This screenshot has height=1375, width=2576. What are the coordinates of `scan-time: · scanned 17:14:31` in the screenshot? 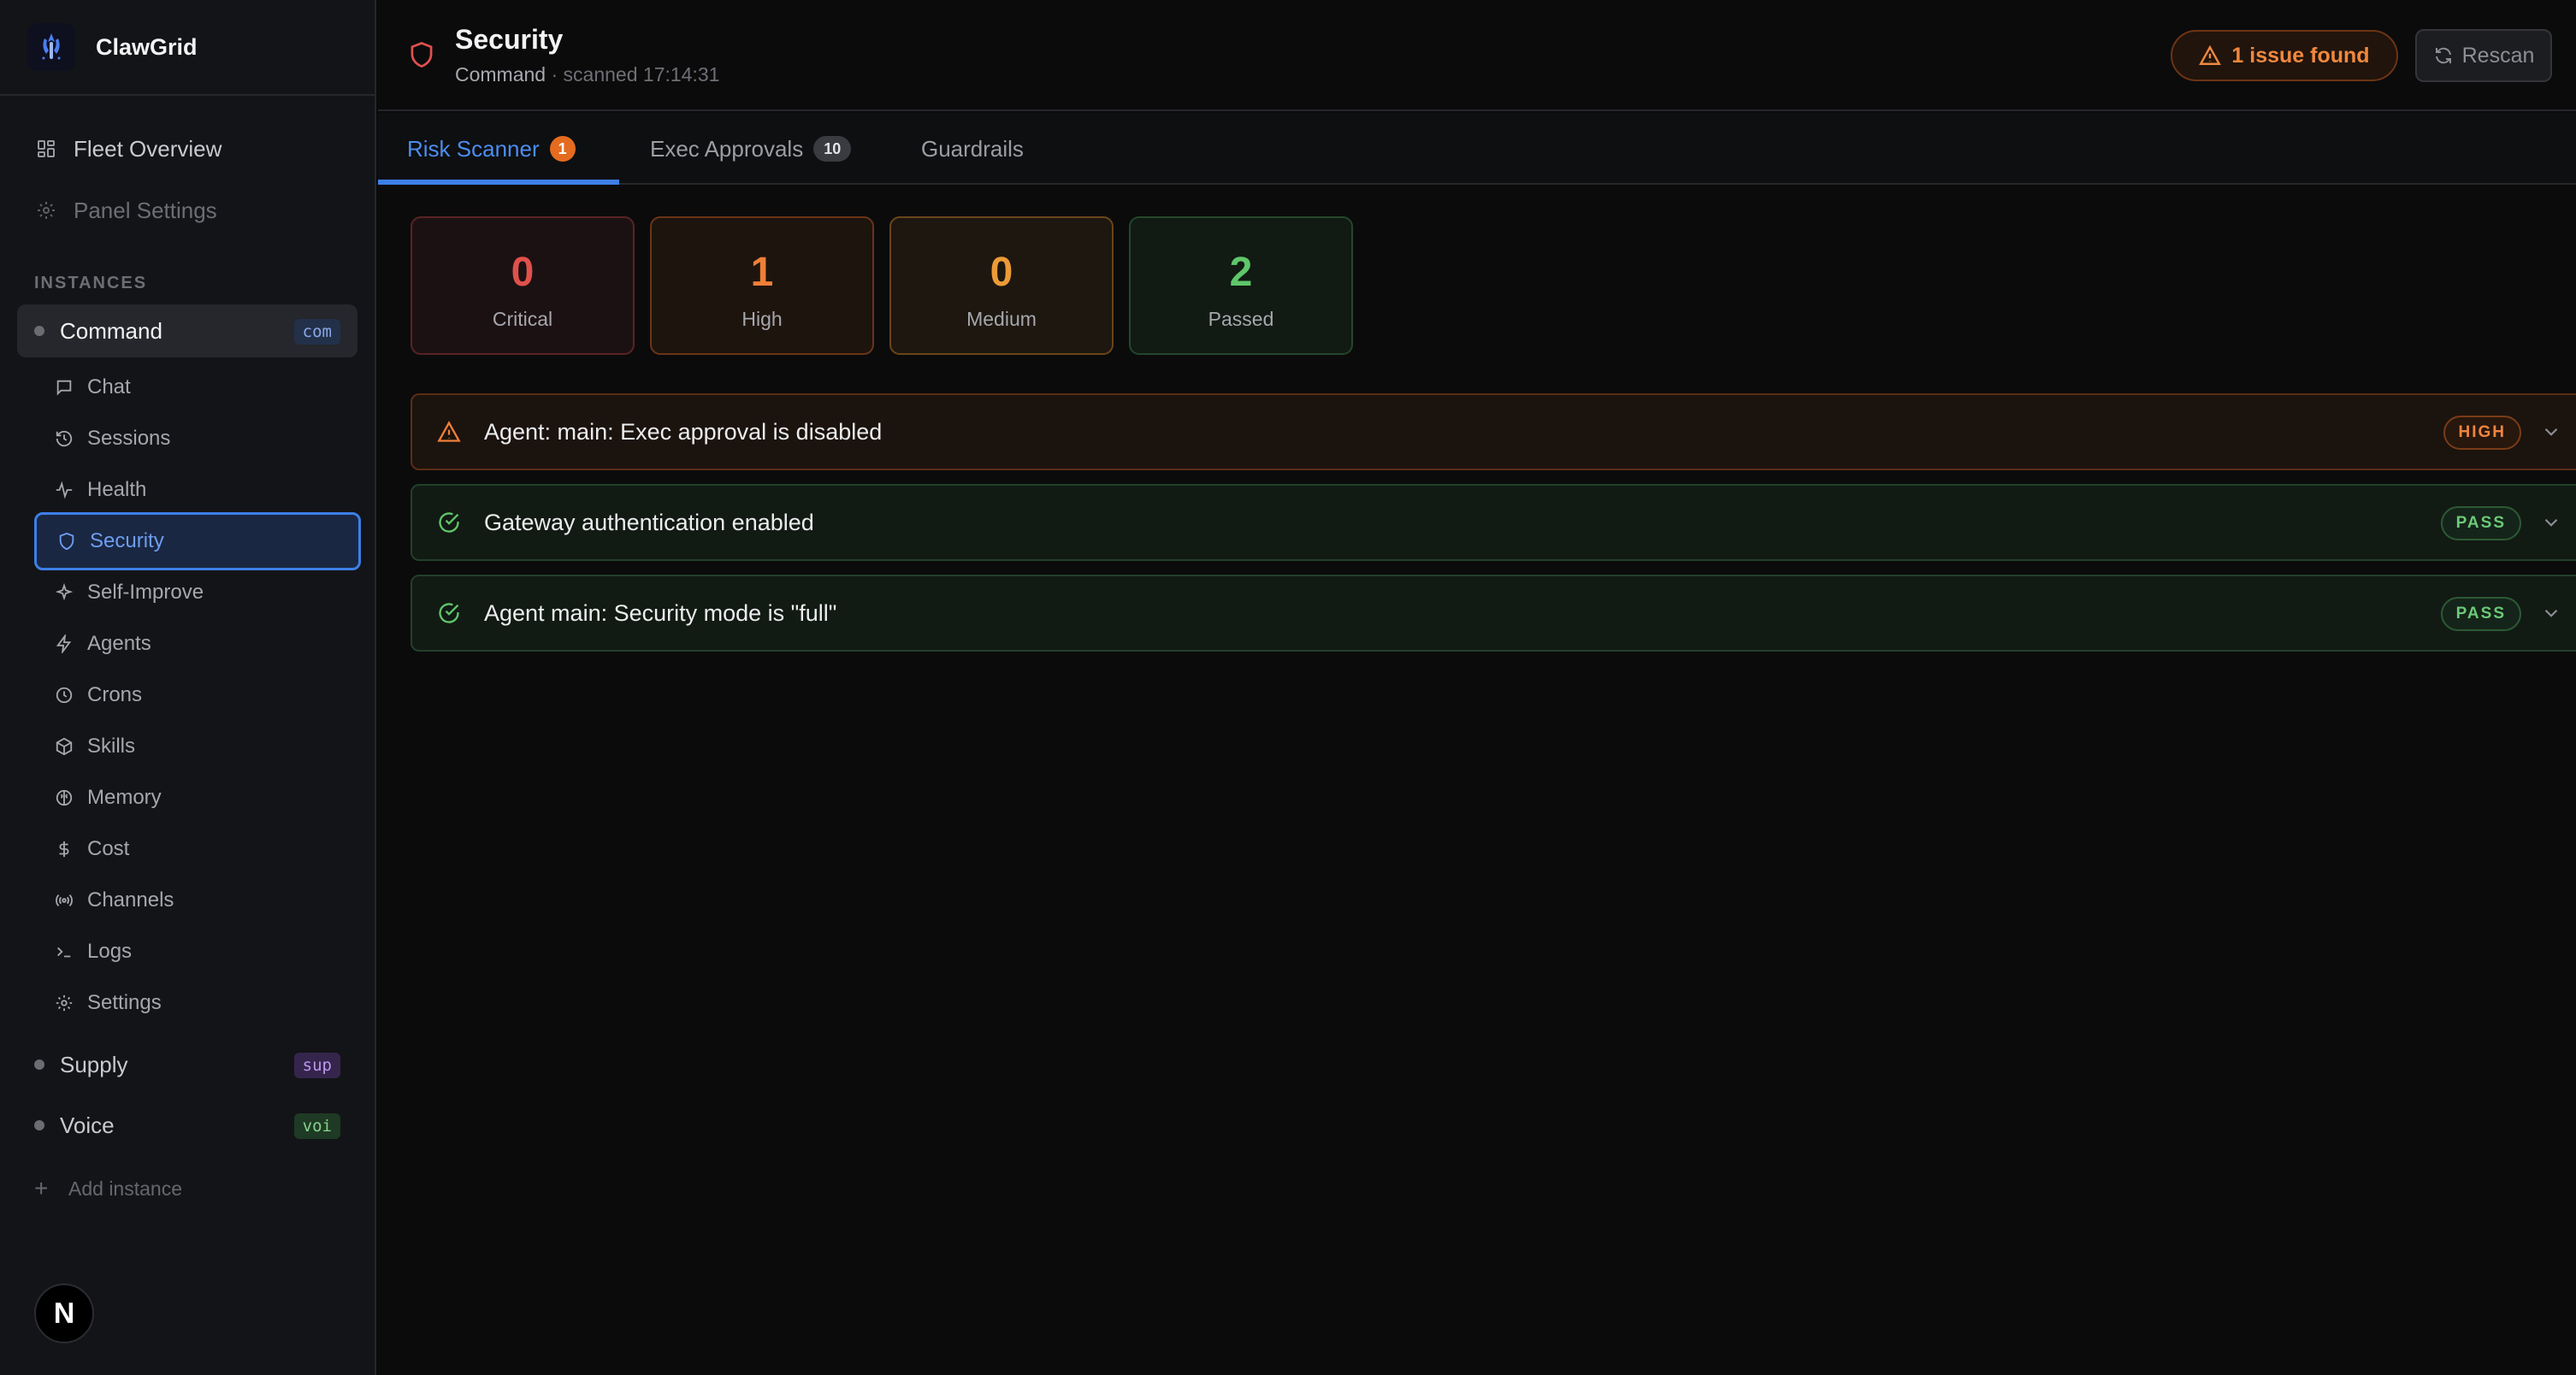 It's located at (633, 74).